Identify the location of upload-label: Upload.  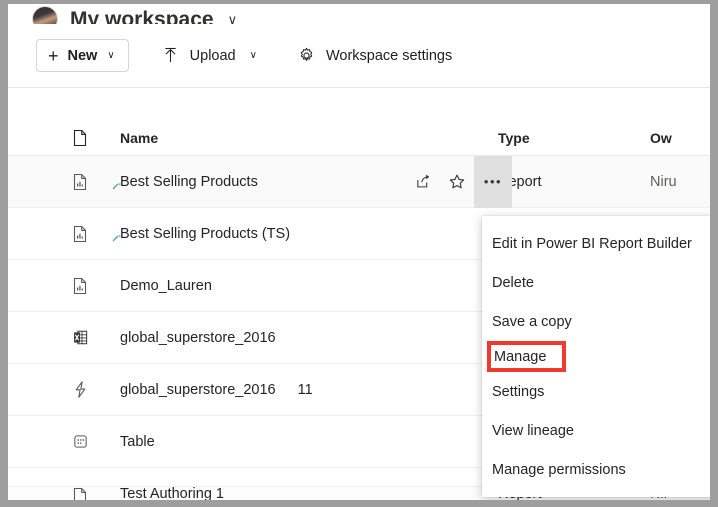
(212, 55).